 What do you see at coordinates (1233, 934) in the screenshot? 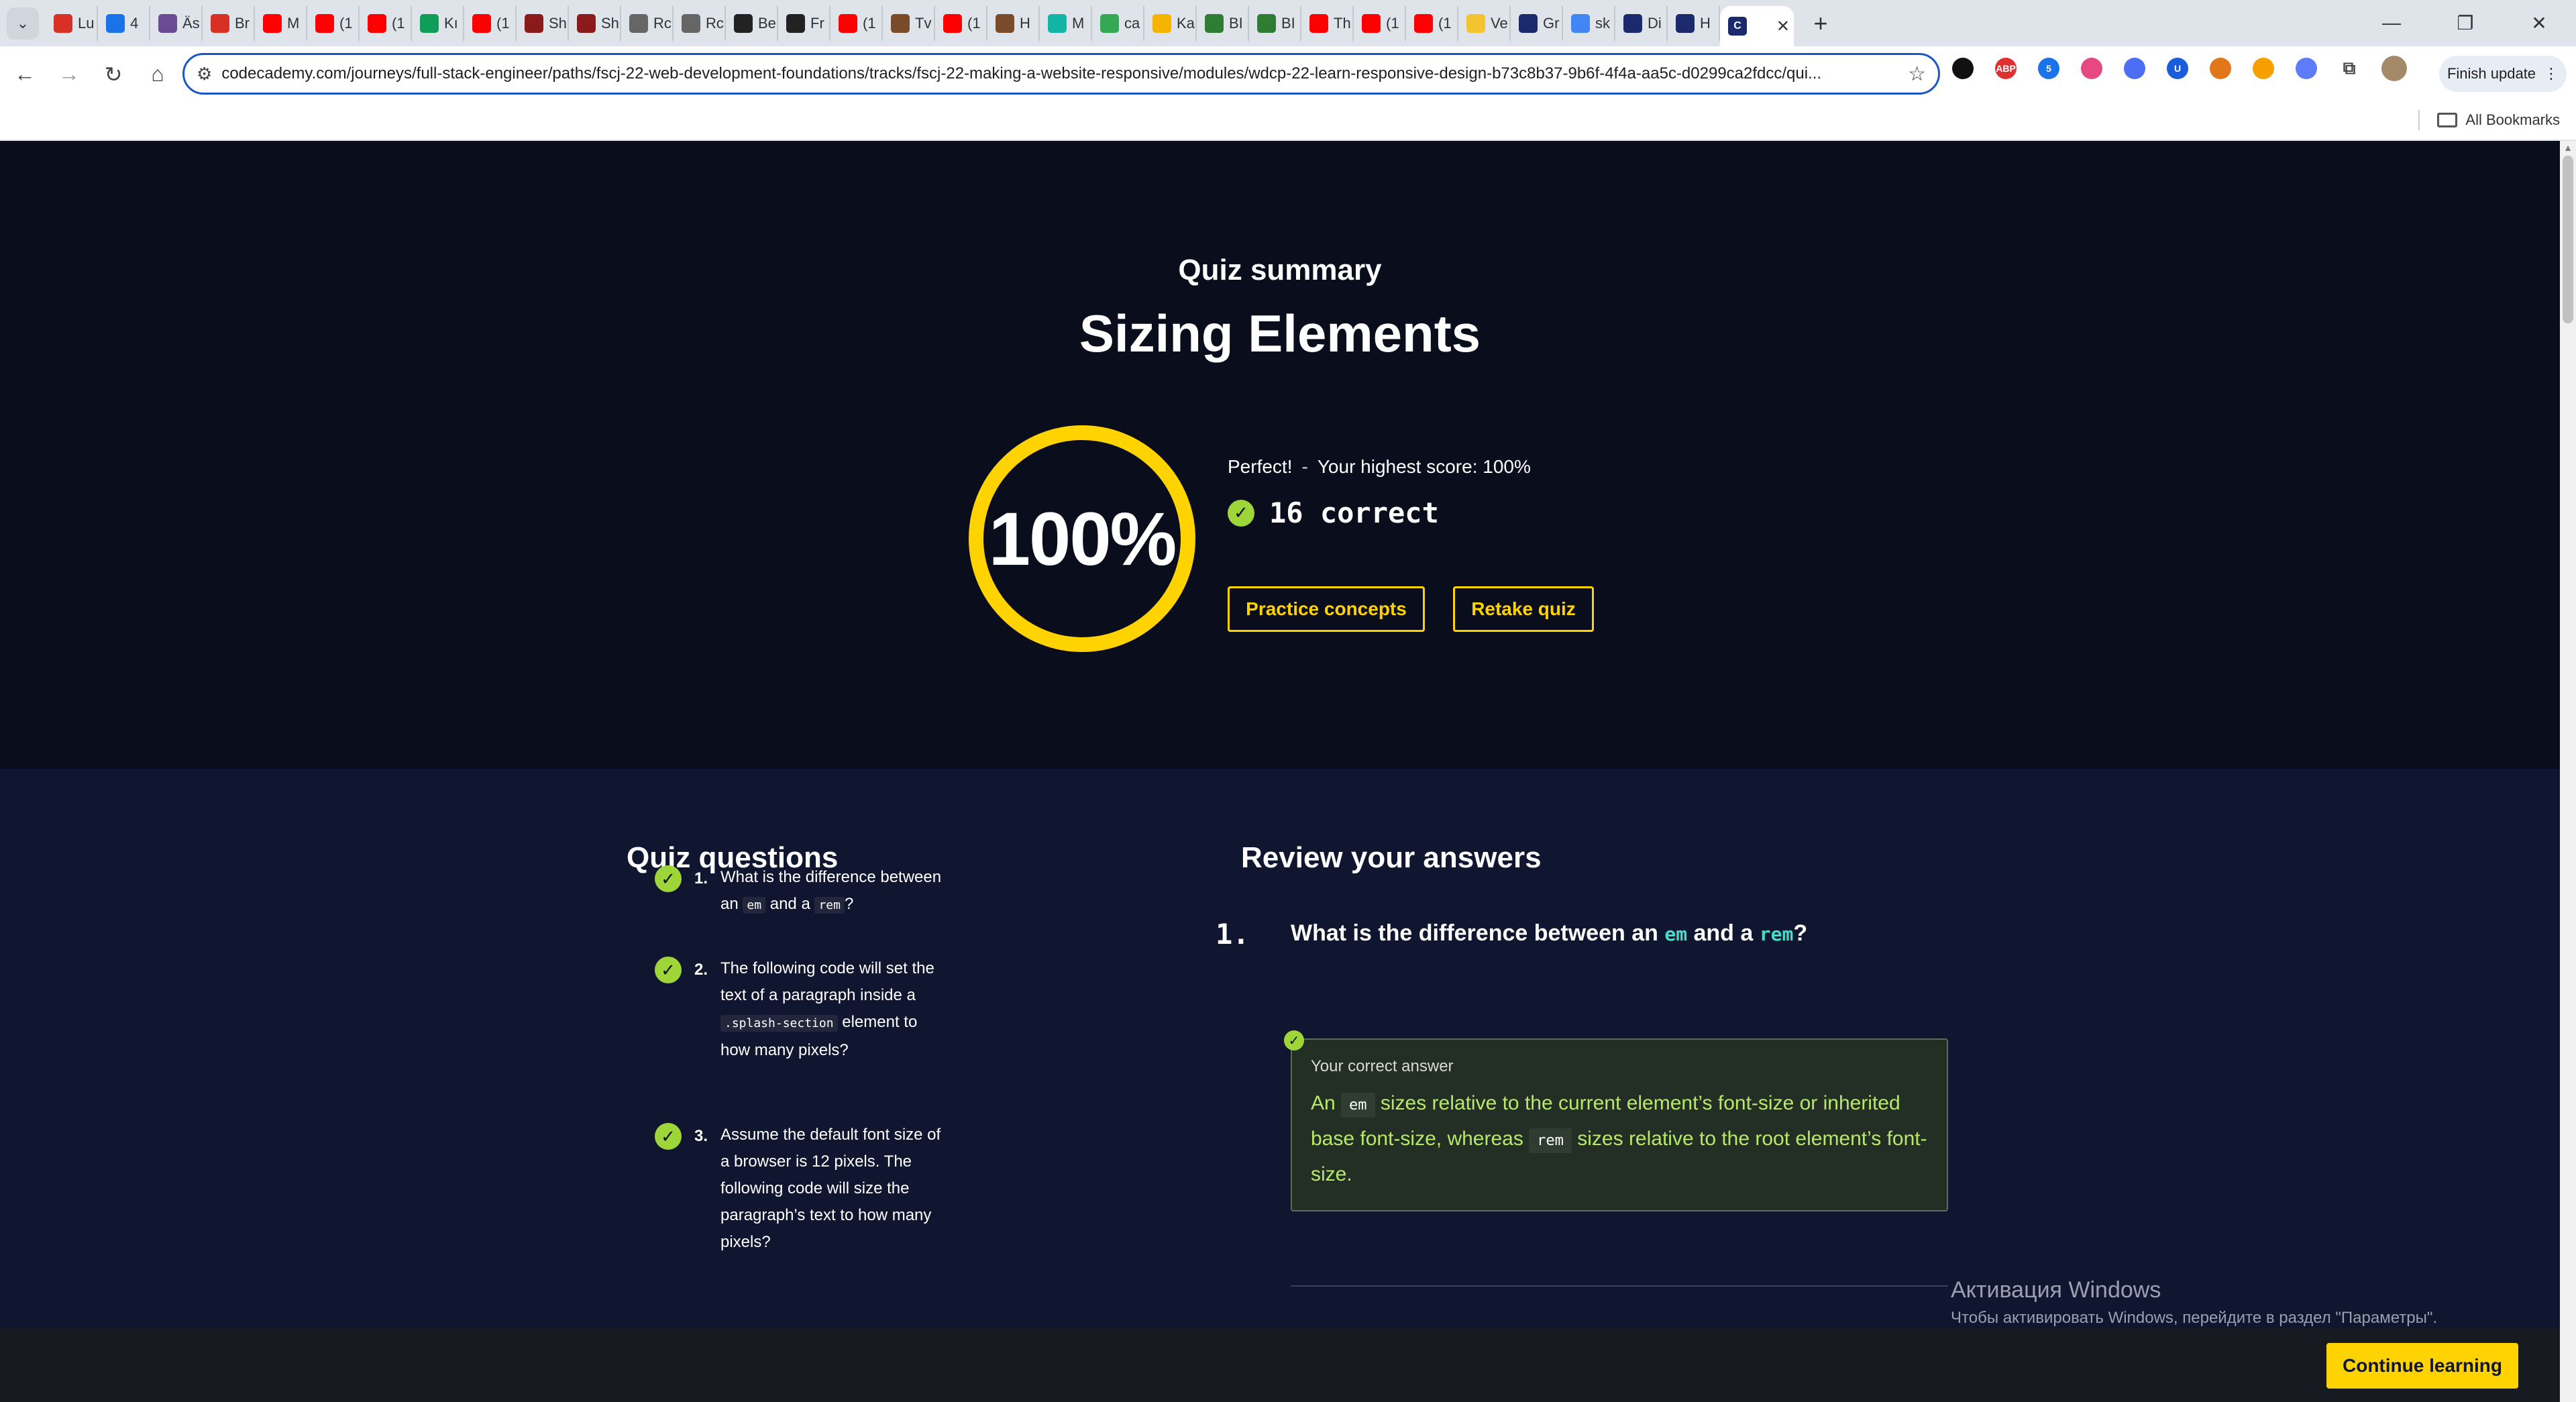
I see `review-question-number: 1.` at bounding box center [1233, 934].